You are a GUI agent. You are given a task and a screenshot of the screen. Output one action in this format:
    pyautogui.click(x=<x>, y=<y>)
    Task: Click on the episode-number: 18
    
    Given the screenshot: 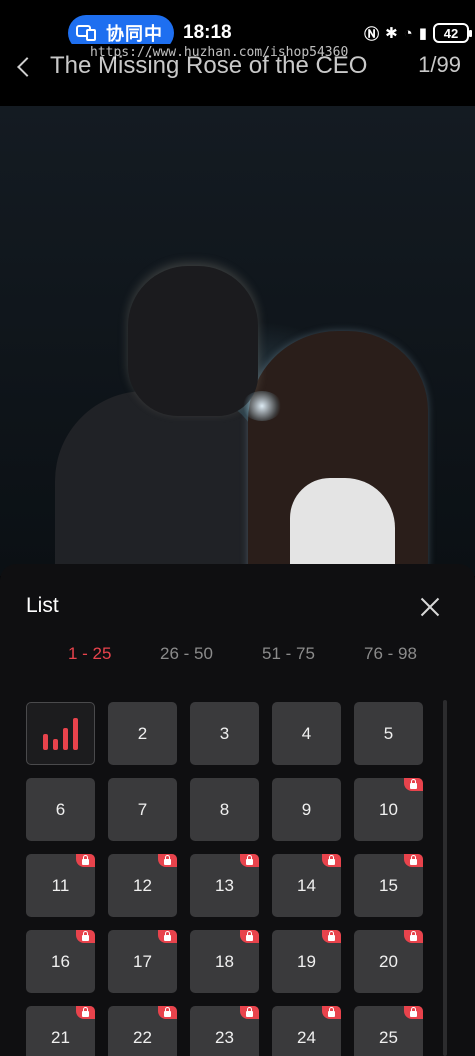 What is the action you would take?
    pyautogui.click(x=224, y=961)
    